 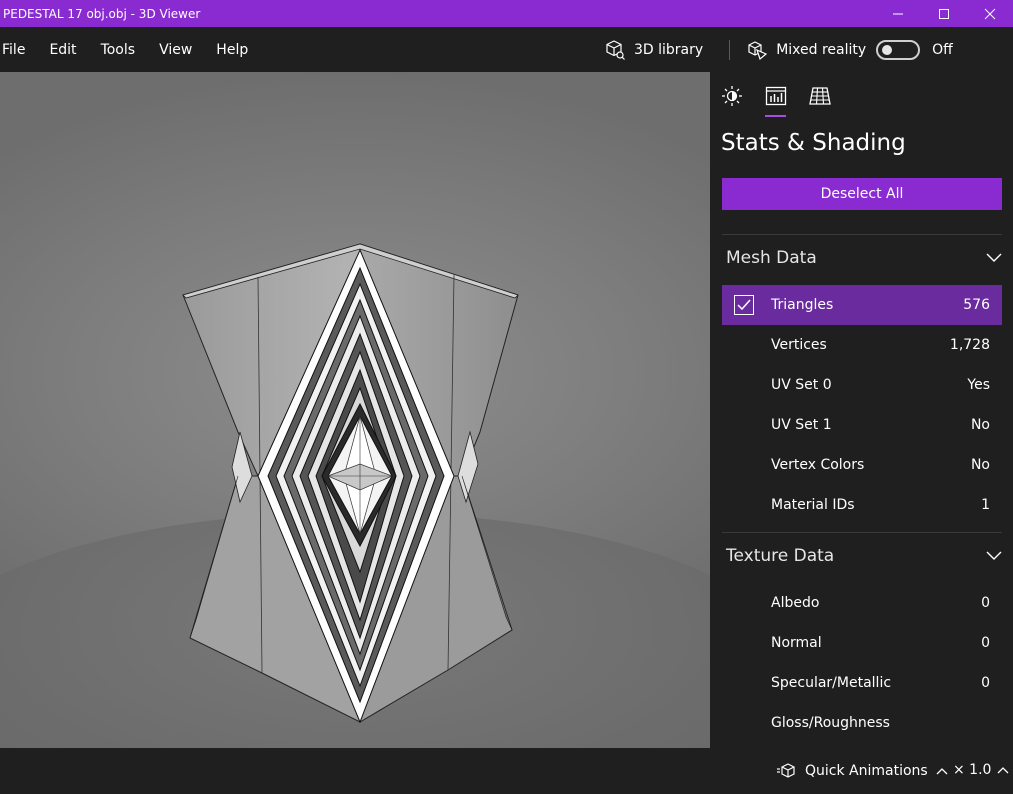 I want to click on row-label: Triangles, so click(x=802, y=305).